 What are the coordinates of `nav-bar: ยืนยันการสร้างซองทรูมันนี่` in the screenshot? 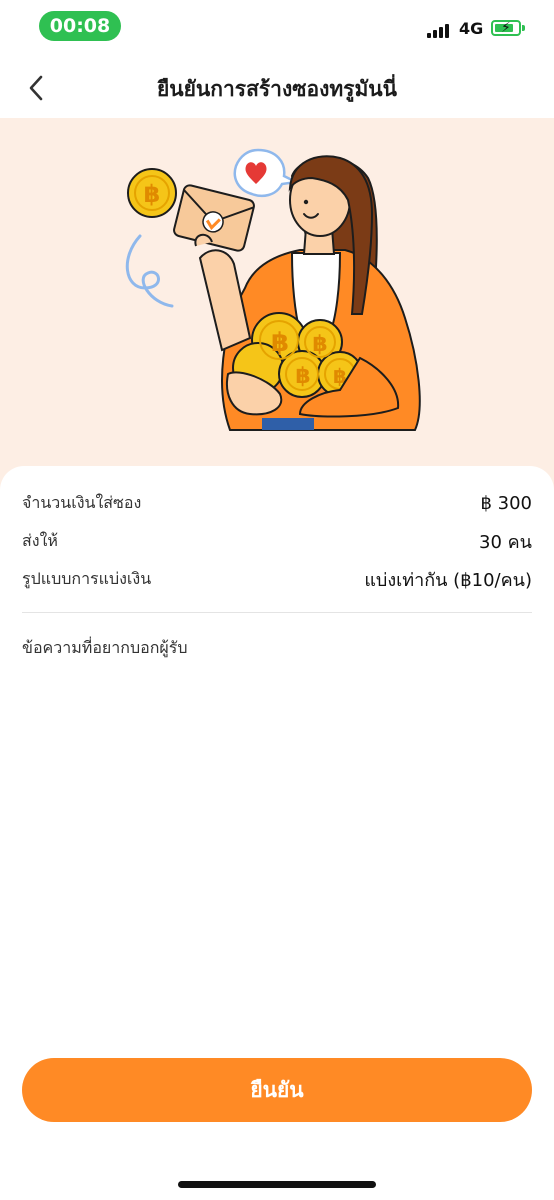 It's located at (277, 88).